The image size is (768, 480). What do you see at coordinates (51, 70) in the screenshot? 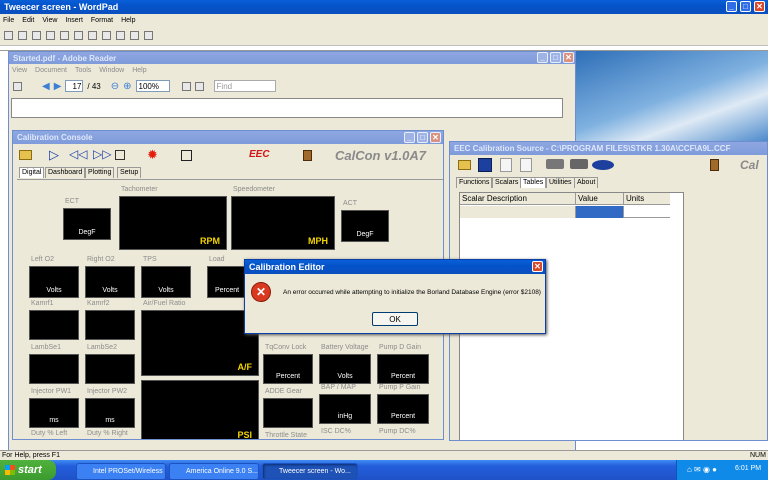
I see `reader-menu-document: Document` at bounding box center [51, 70].